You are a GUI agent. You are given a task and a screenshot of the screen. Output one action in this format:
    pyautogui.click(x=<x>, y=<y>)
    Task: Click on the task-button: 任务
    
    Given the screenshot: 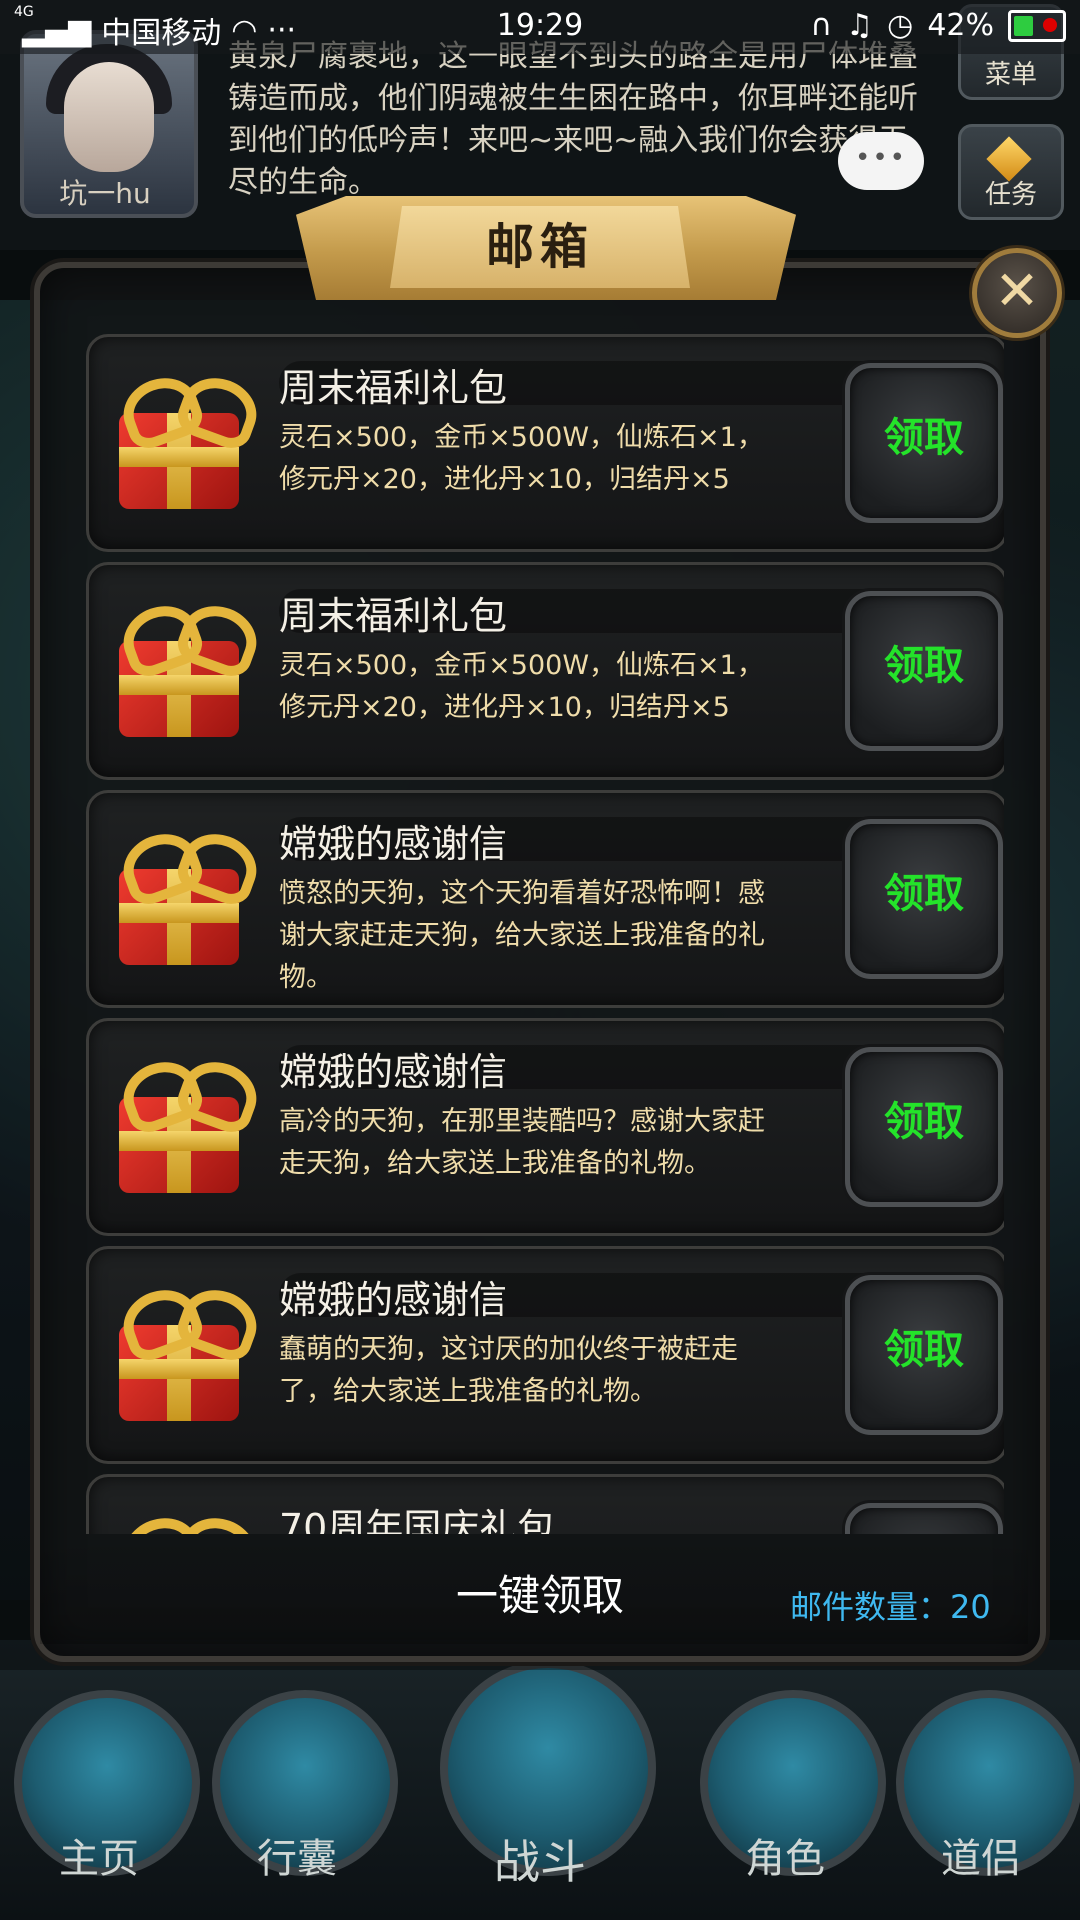 What is the action you would take?
    pyautogui.click(x=1011, y=172)
    